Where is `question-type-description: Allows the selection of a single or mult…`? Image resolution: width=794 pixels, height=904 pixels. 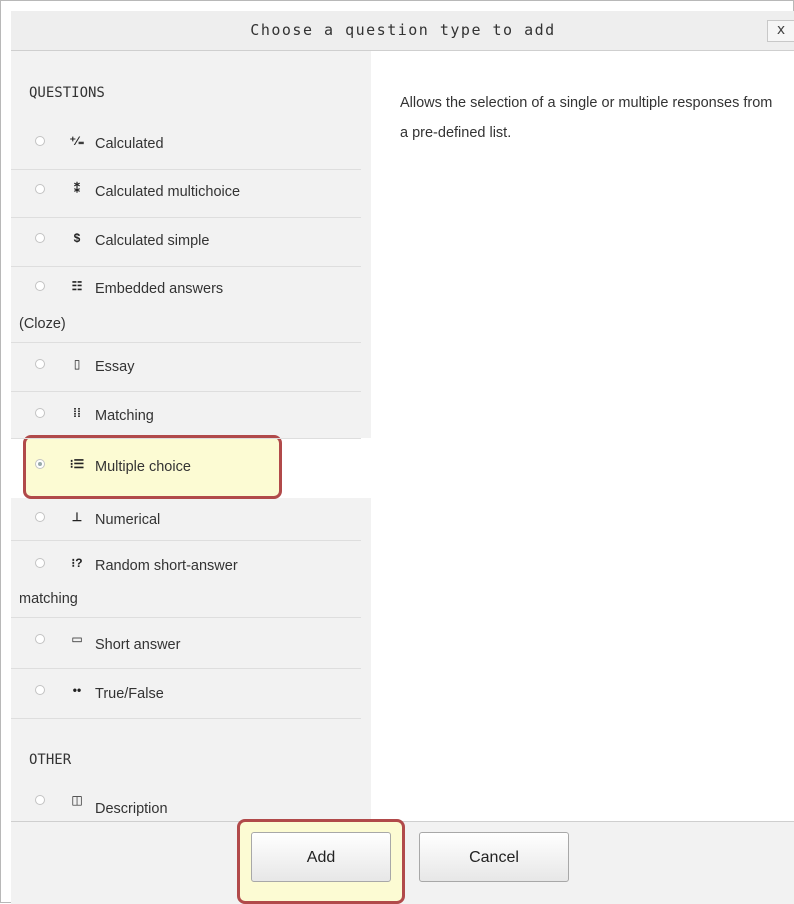 question-type-description: Allows the selection of a single or mult… is located at coordinates (586, 118).